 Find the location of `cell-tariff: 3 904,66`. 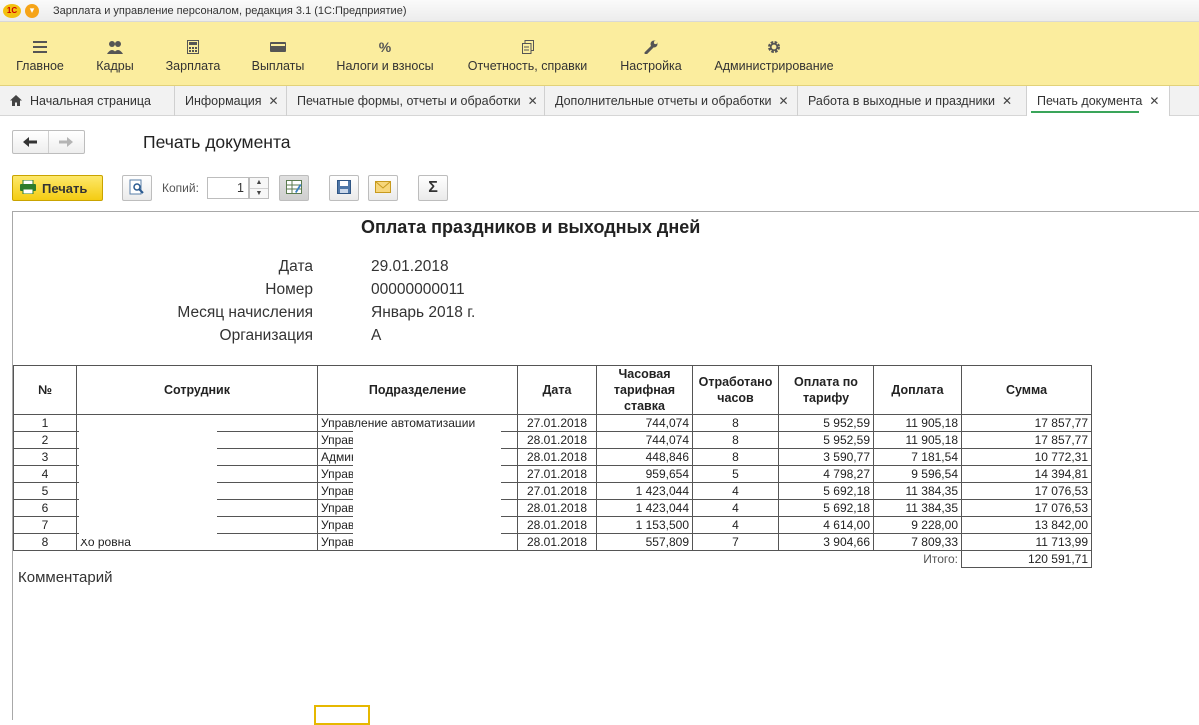

cell-tariff: 3 904,66 is located at coordinates (826, 542).